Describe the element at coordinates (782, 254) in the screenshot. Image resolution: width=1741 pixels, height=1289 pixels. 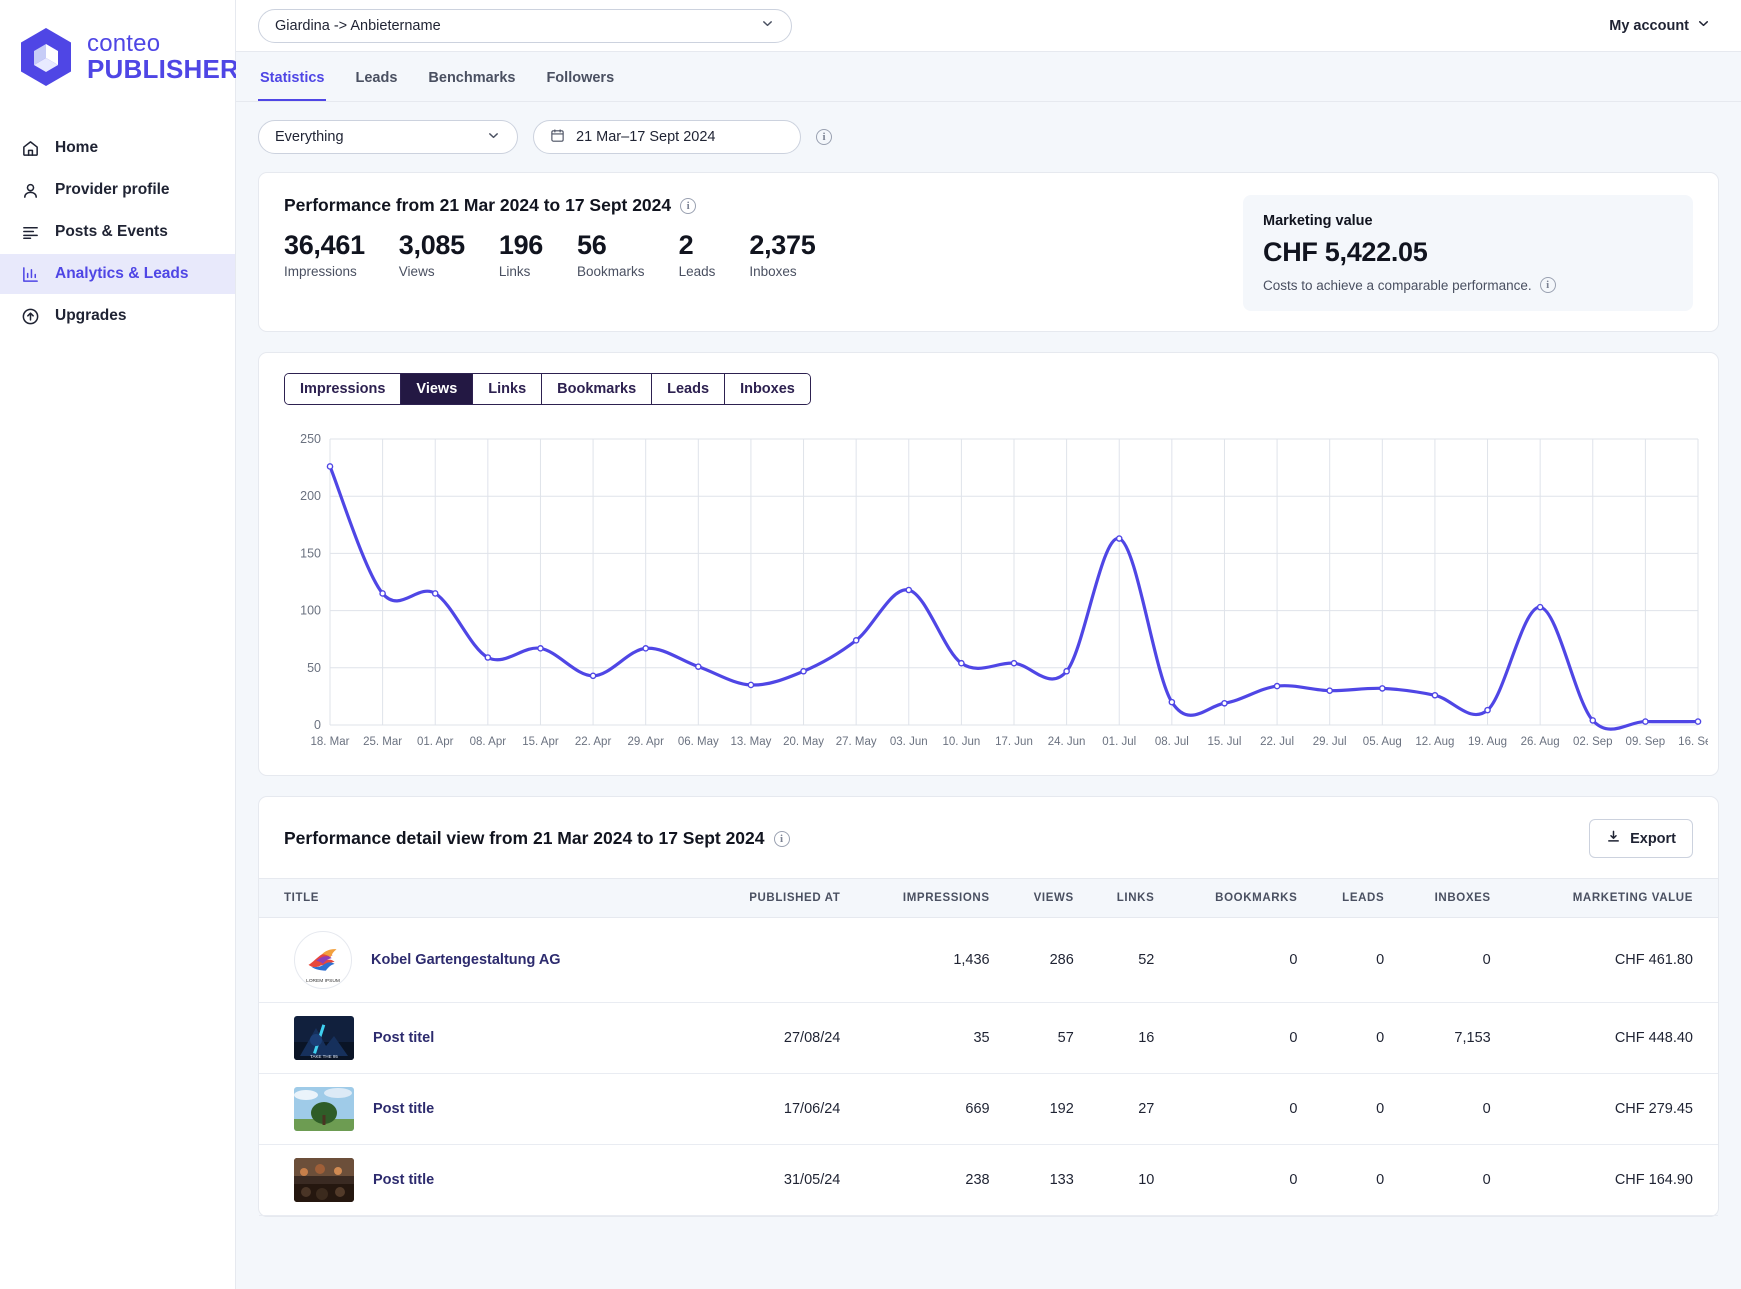
I see `kpi-inboxes: 2,375 Inboxes` at that location.